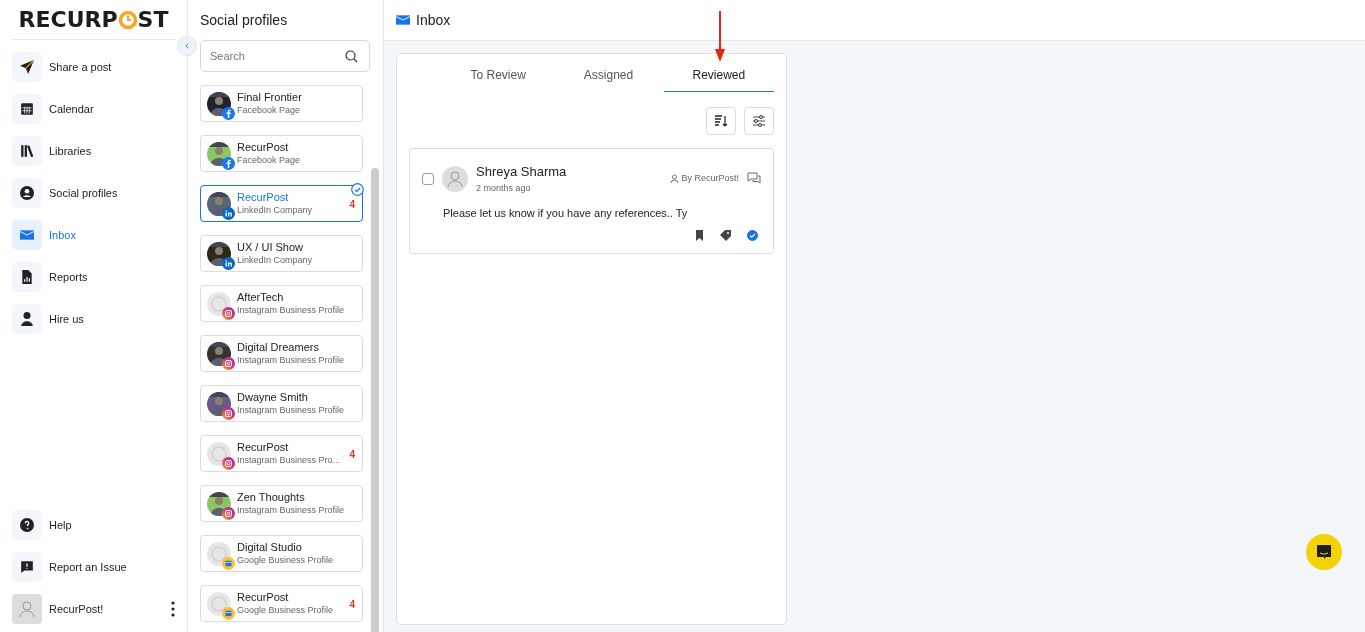 Image resolution: width=1365 pixels, height=632 pixels. I want to click on sort-icon, so click(721, 121).